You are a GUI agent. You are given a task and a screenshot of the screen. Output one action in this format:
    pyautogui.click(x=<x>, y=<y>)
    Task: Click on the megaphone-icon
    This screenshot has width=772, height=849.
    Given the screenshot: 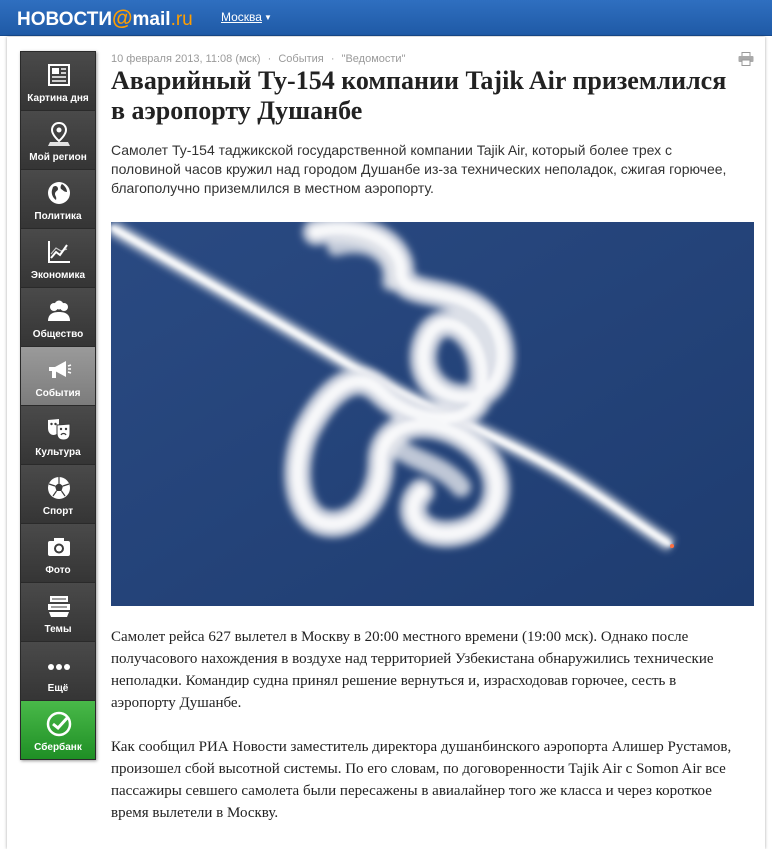 What is the action you would take?
    pyautogui.click(x=60, y=369)
    